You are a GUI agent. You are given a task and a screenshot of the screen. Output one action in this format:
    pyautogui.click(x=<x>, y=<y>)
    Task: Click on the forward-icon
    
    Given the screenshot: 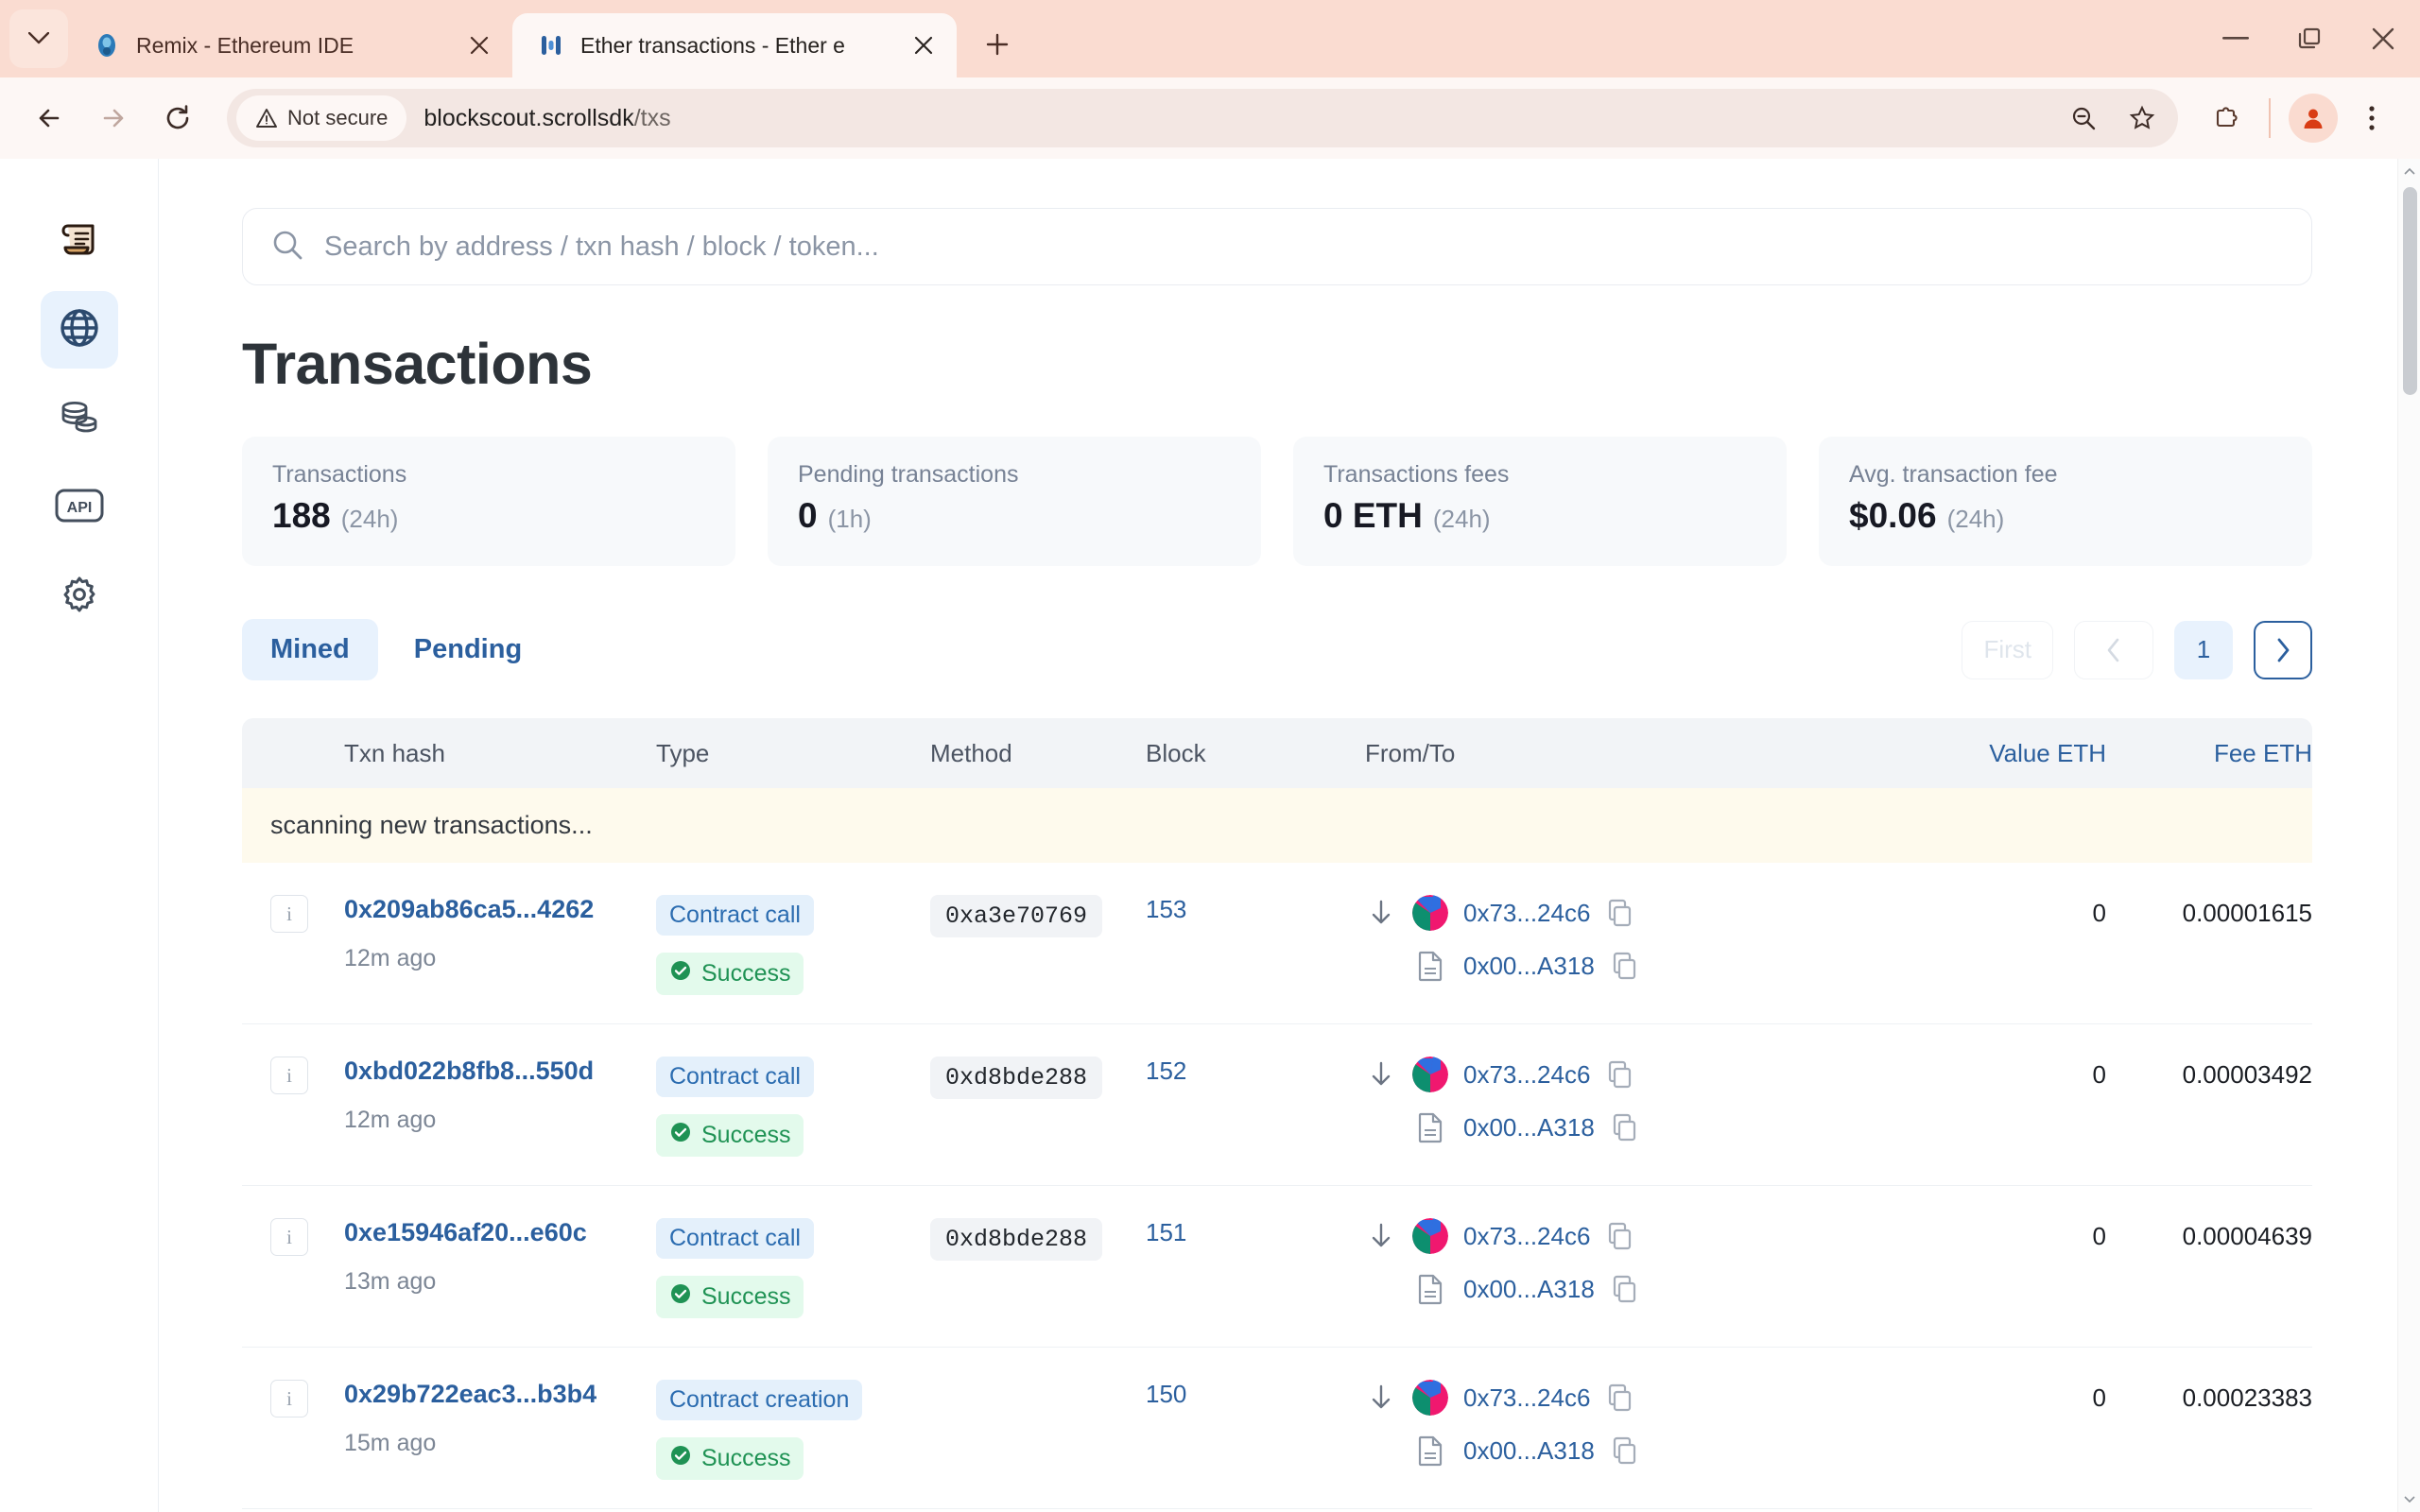 What is the action you would take?
    pyautogui.click(x=113, y=118)
    